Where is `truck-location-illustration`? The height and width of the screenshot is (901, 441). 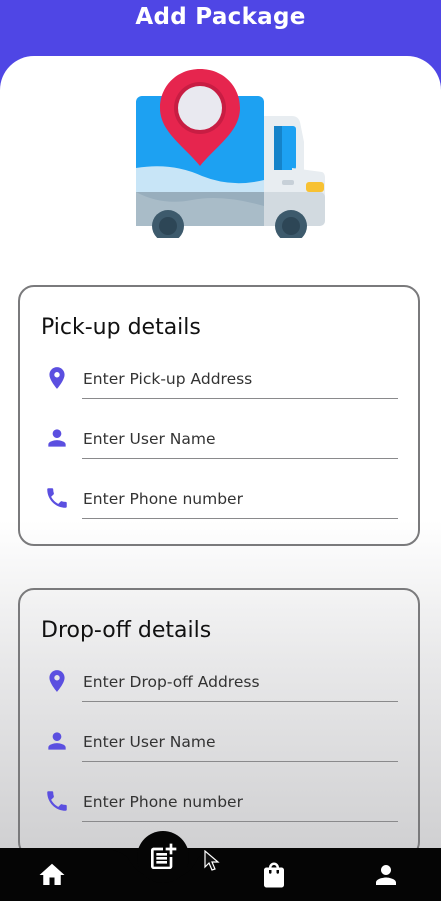
truck-location-illustration is located at coordinates (229, 155).